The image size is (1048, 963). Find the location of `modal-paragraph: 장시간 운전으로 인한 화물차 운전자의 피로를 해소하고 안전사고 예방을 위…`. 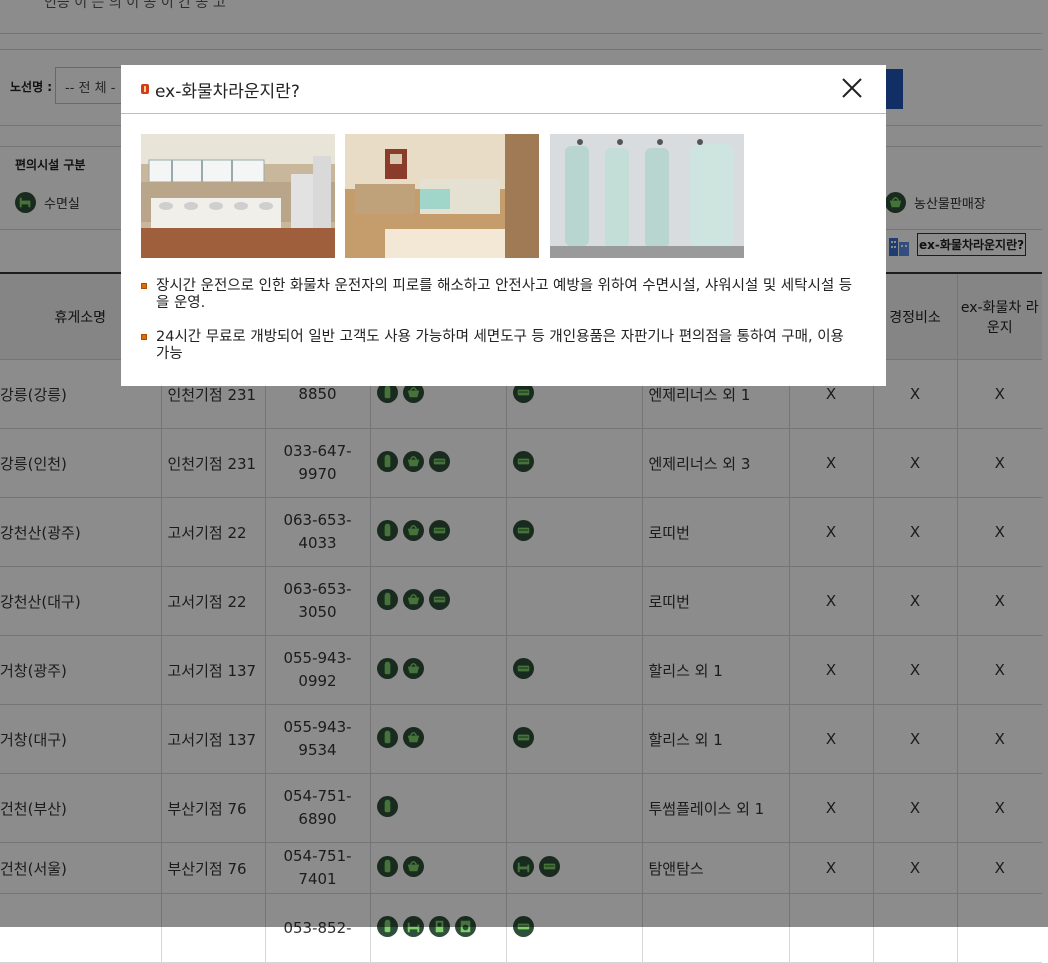

modal-paragraph: 장시간 운전으로 인한 화물차 운전자의 피로를 해소하고 안전사고 예방을 위… is located at coordinates (501, 295).